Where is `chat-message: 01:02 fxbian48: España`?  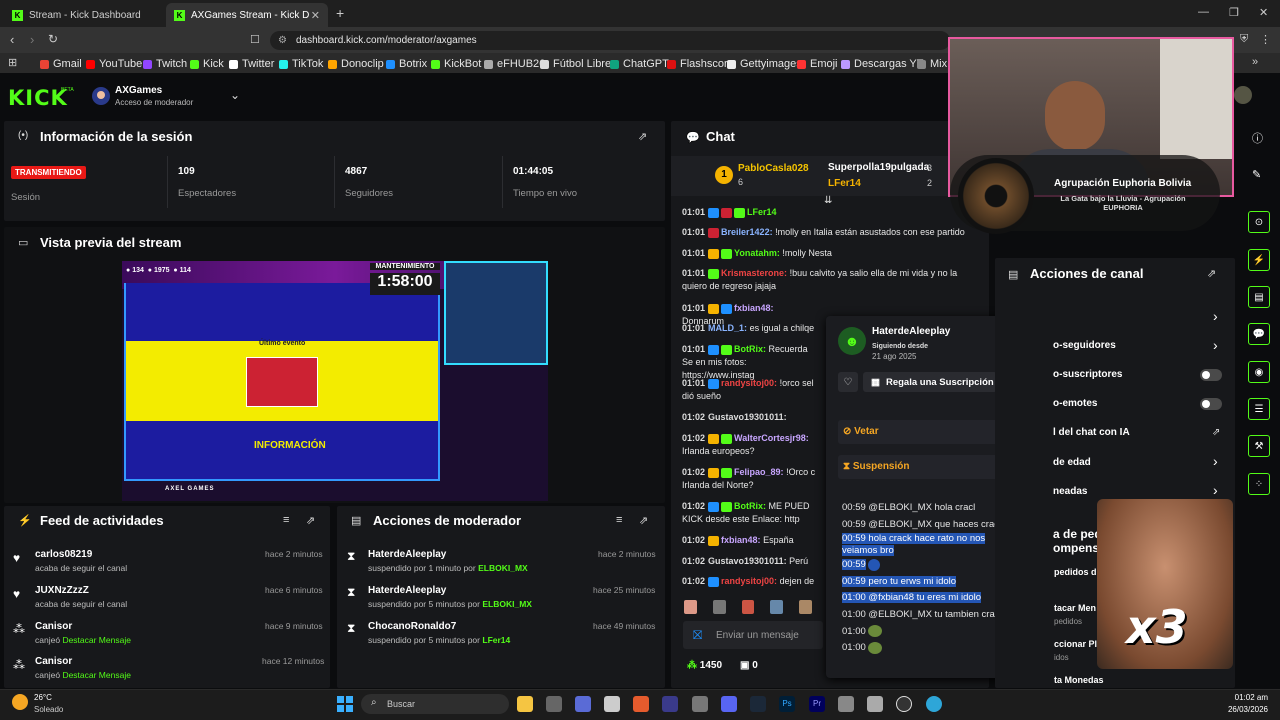
chat-message: 01:02 fxbian48: España is located at coordinates (738, 540).